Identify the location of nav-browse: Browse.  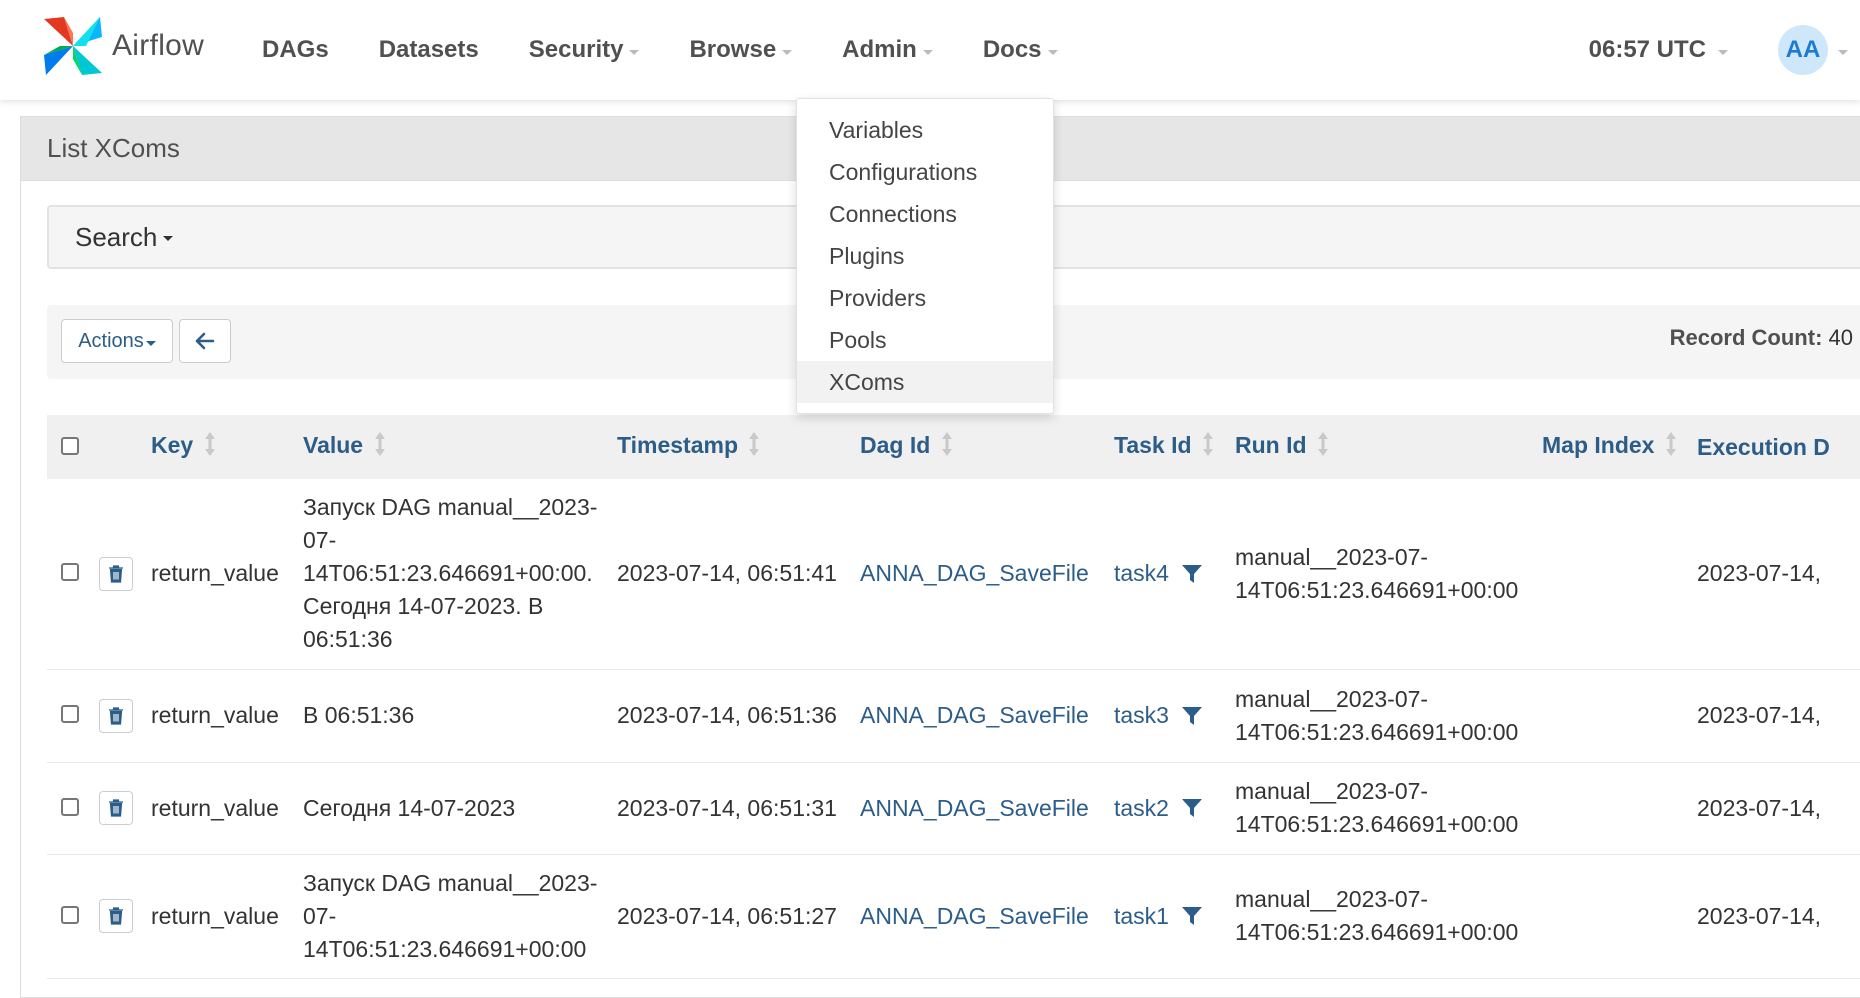
(741, 50).